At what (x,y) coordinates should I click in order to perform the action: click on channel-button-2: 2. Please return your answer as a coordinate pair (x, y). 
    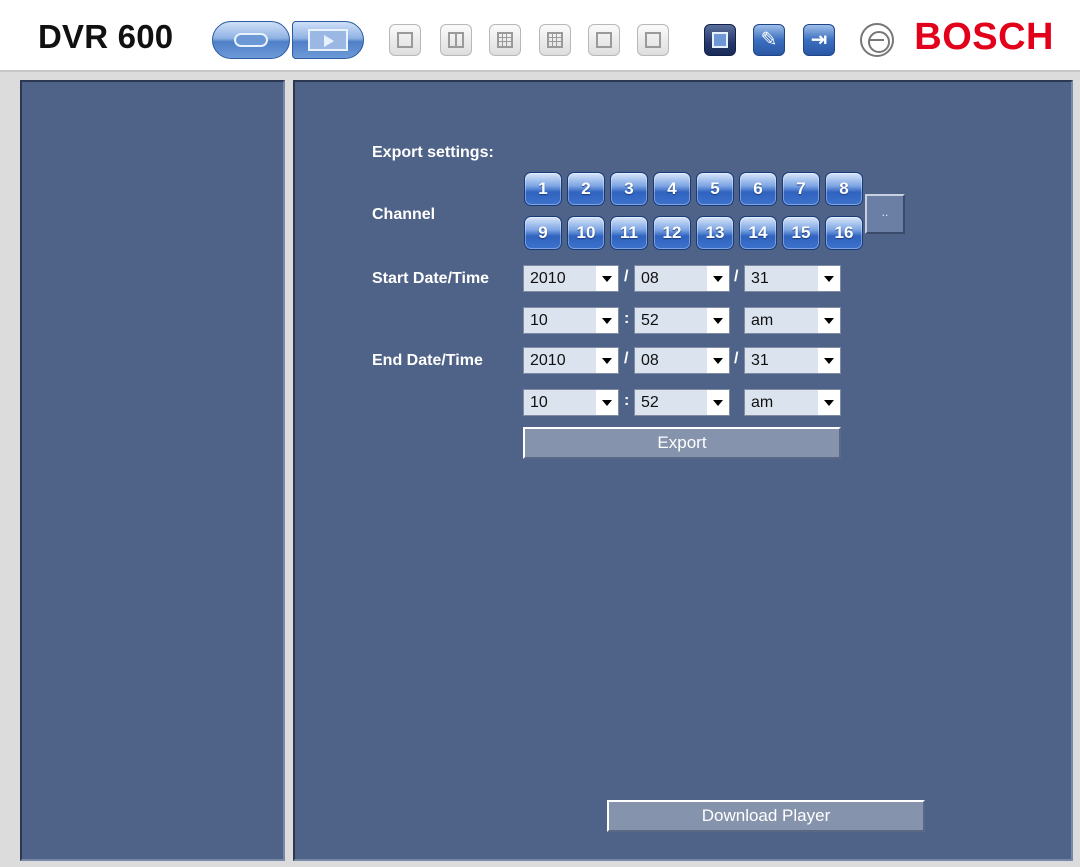
    Looking at the image, I should click on (586, 189).